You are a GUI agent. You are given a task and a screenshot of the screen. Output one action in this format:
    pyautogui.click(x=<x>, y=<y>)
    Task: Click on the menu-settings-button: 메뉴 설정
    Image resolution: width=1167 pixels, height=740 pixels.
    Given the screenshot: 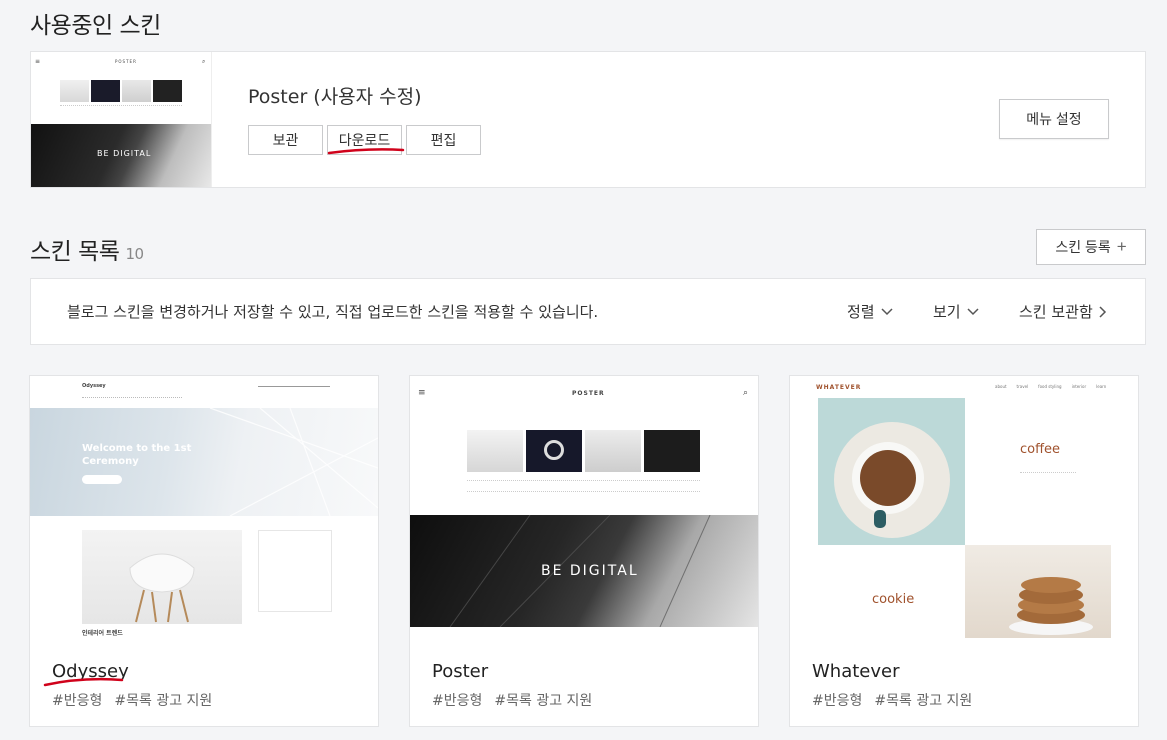 What is the action you would take?
    pyautogui.click(x=1054, y=119)
    